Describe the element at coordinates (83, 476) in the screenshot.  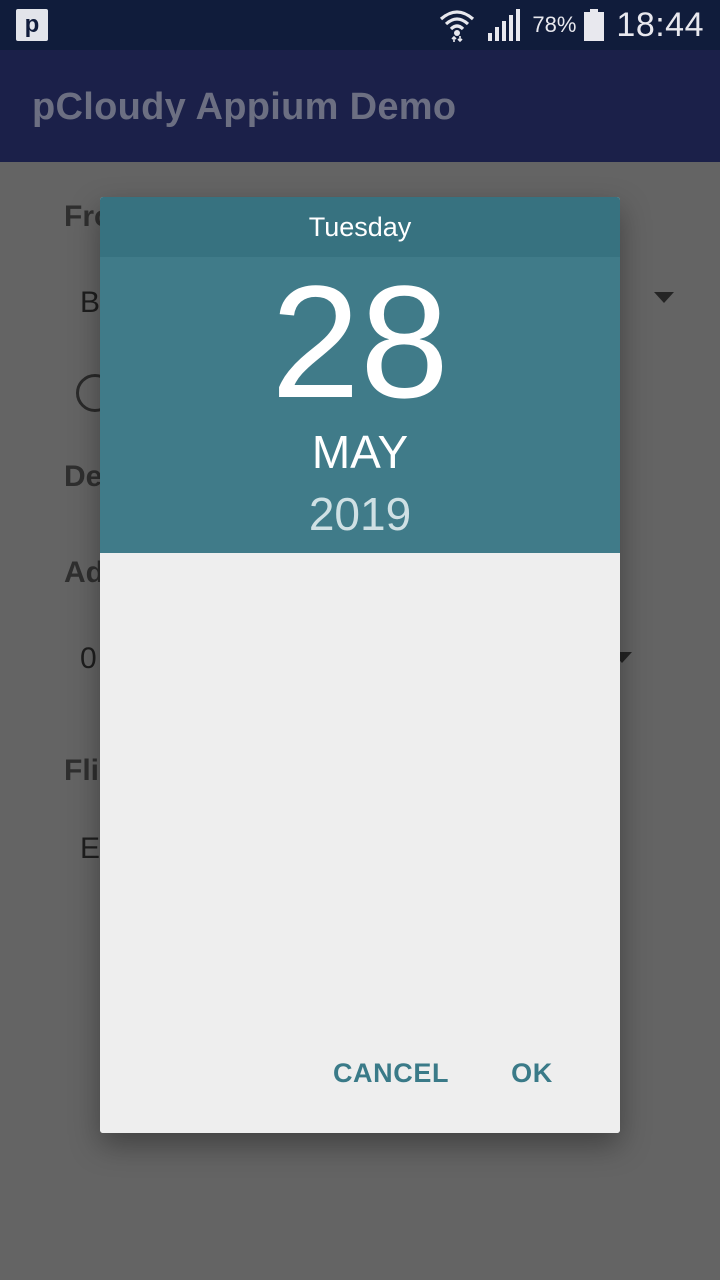
I see `departure-label: De` at that location.